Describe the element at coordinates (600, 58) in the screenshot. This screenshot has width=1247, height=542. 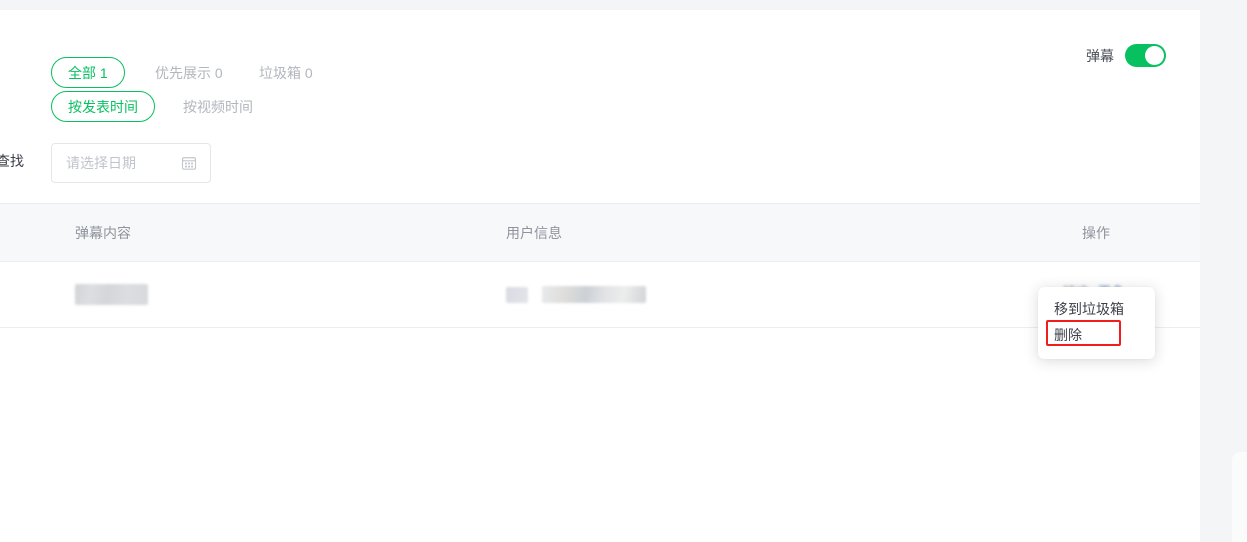
I see `status-filter-tabs: 全部 1 优先展示 0 垃圾箱 0` at that location.